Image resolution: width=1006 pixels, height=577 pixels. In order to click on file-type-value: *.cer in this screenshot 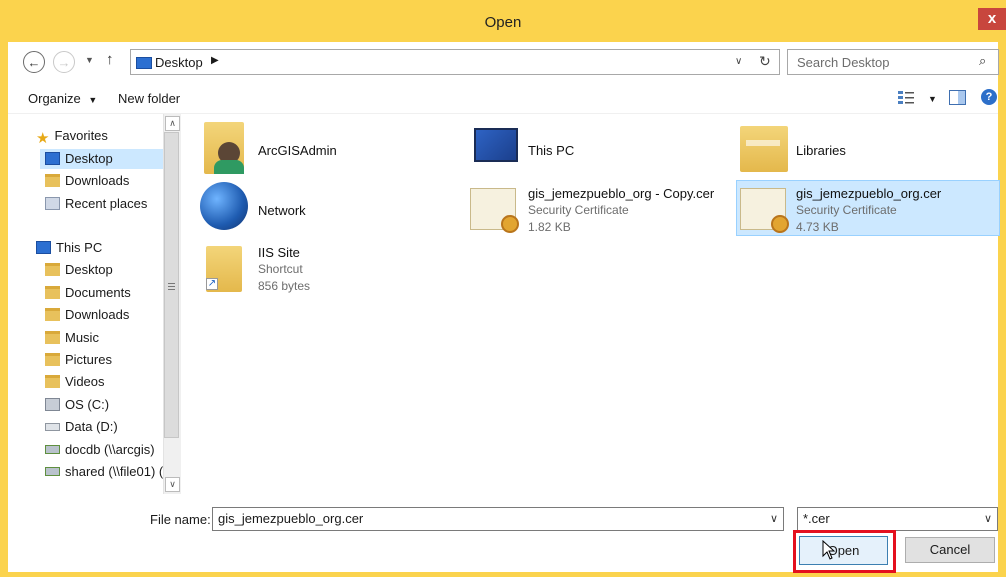, I will do `click(816, 518)`.